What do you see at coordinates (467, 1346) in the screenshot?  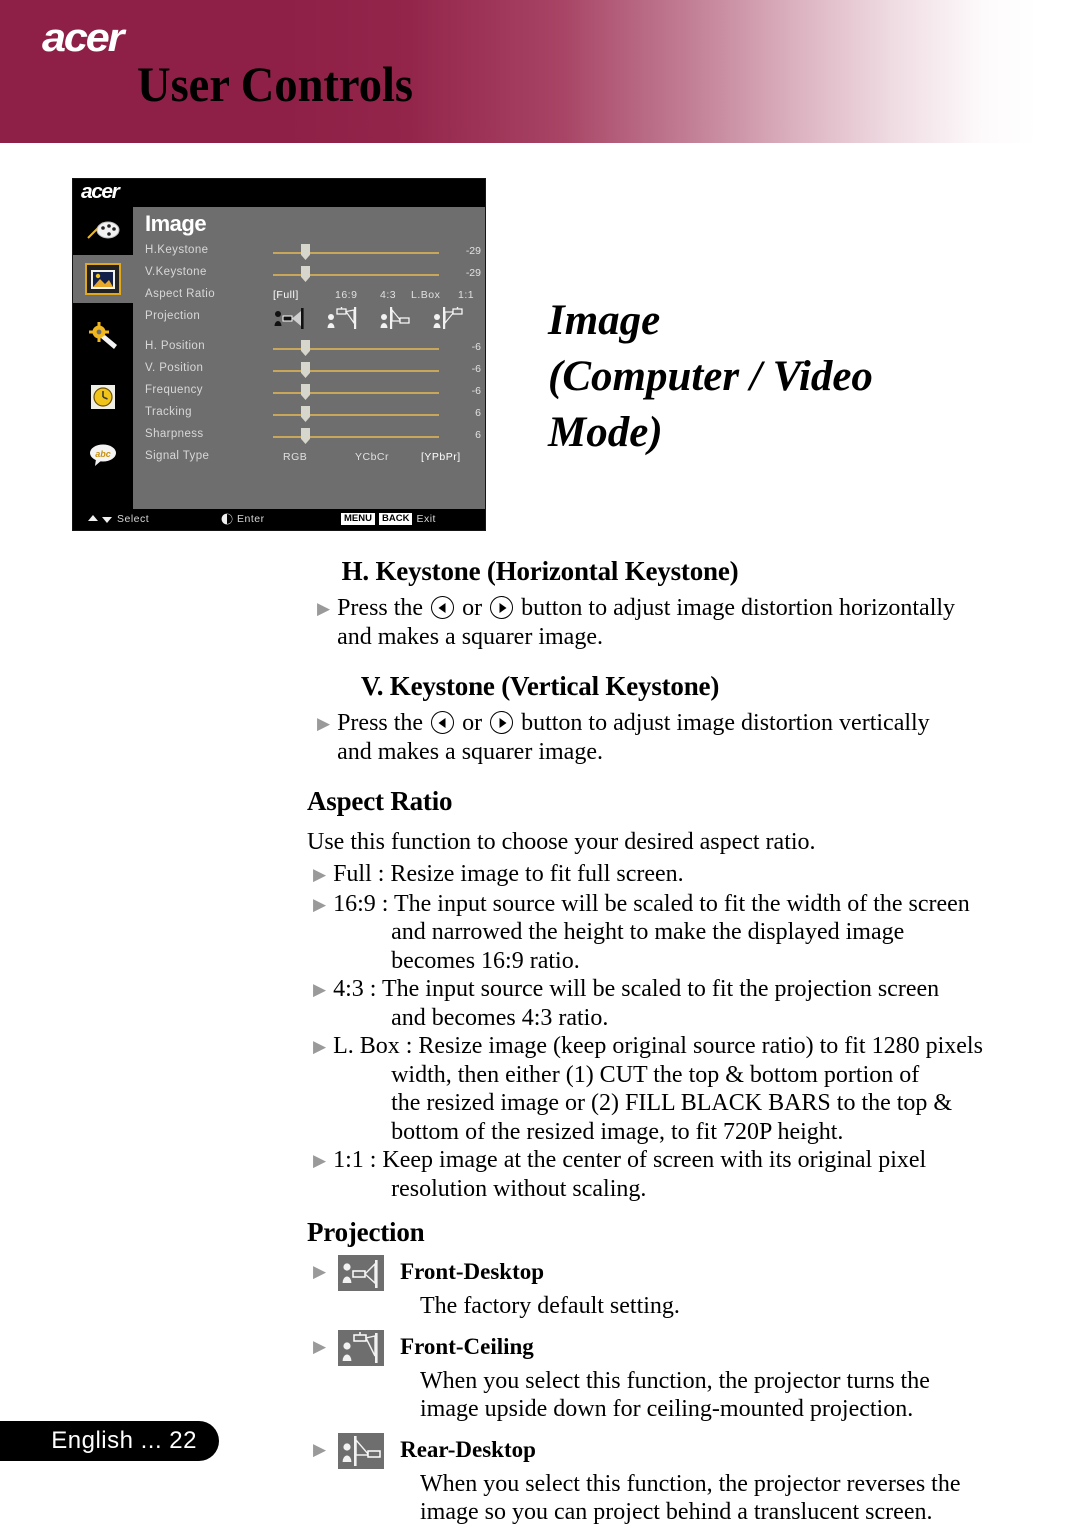 I see `projection-item-label: Front-Ceiling` at bounding box center [467, 1346].